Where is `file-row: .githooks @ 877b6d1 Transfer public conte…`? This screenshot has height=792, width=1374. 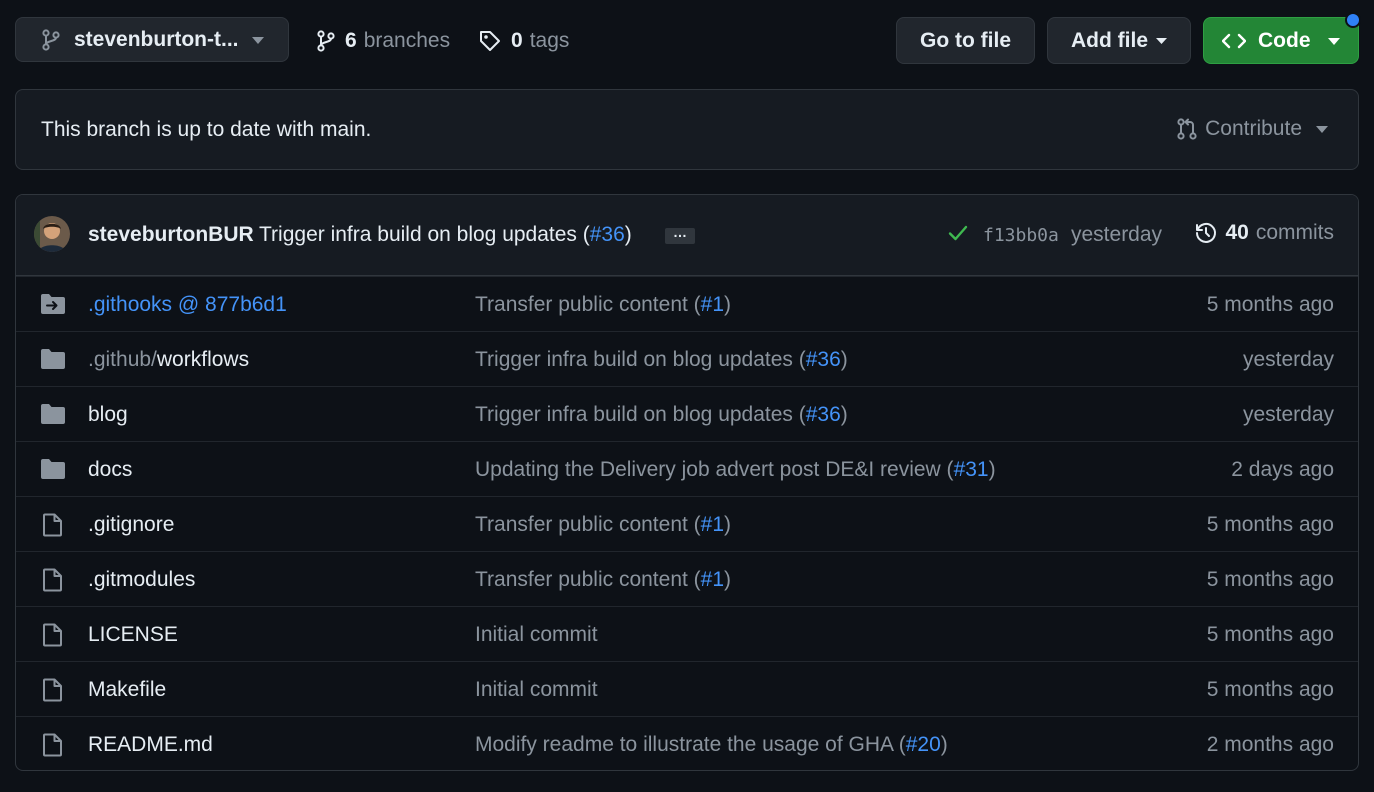
file-row: .githooks @ 877b6d1 Transfer public conte… is located at coordinates (687, 303).